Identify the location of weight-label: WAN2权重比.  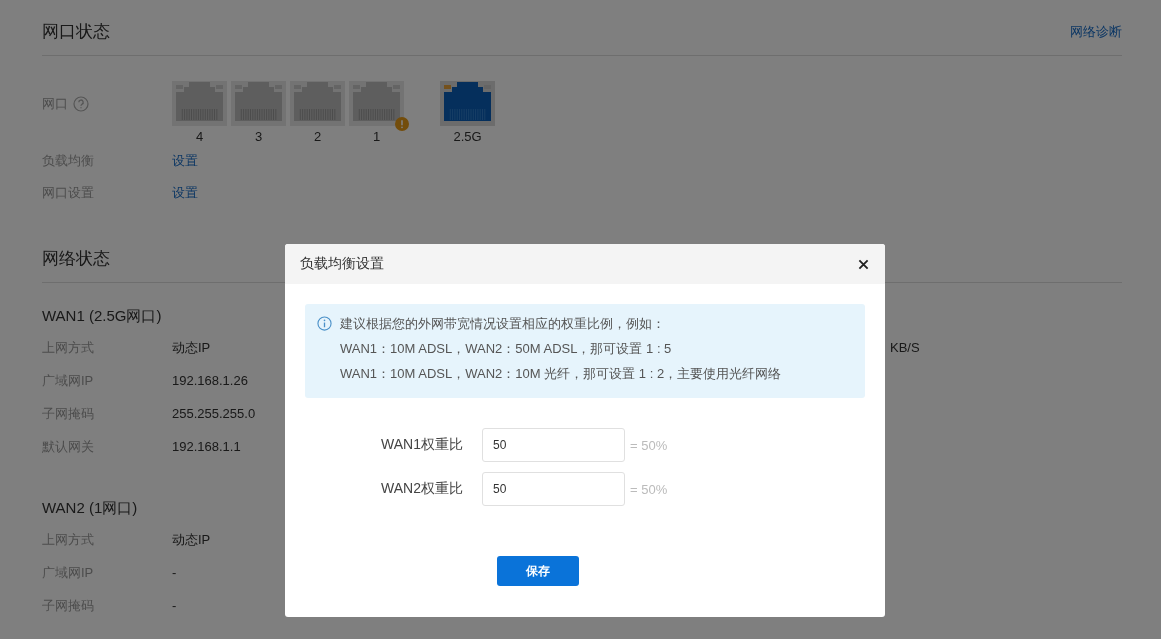
(421, 489).